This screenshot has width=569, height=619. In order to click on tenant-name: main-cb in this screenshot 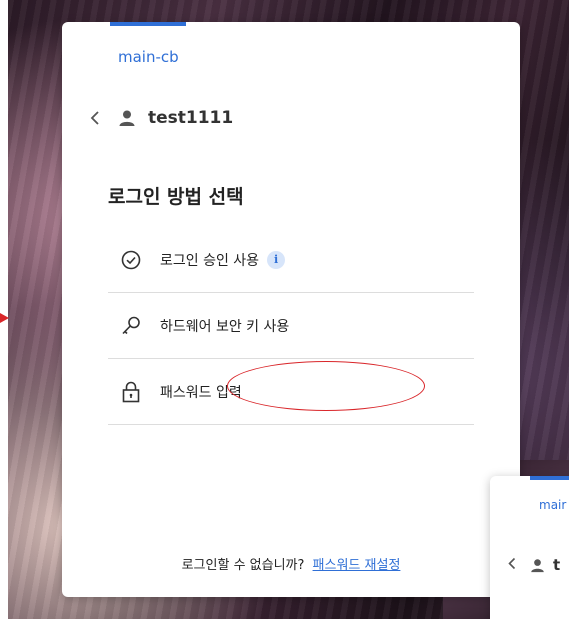, I will do `click(148, 57)`.